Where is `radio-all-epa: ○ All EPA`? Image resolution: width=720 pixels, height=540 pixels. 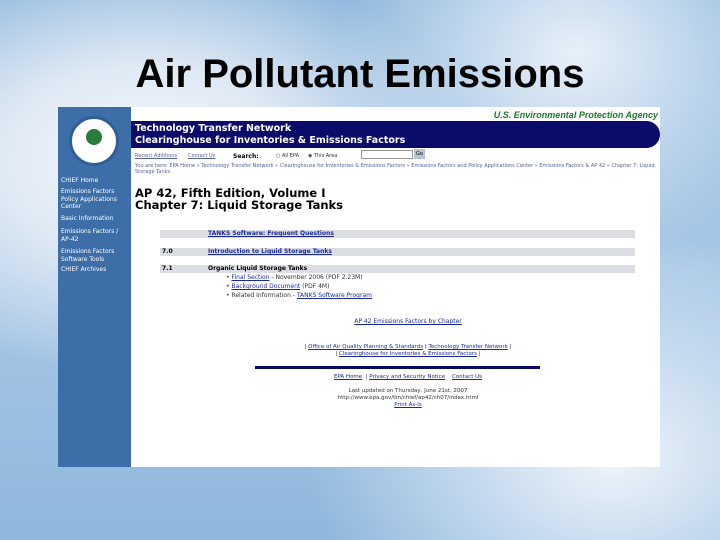 radio-all-epa: ○ All EPA is located at coordinates (287, 156).